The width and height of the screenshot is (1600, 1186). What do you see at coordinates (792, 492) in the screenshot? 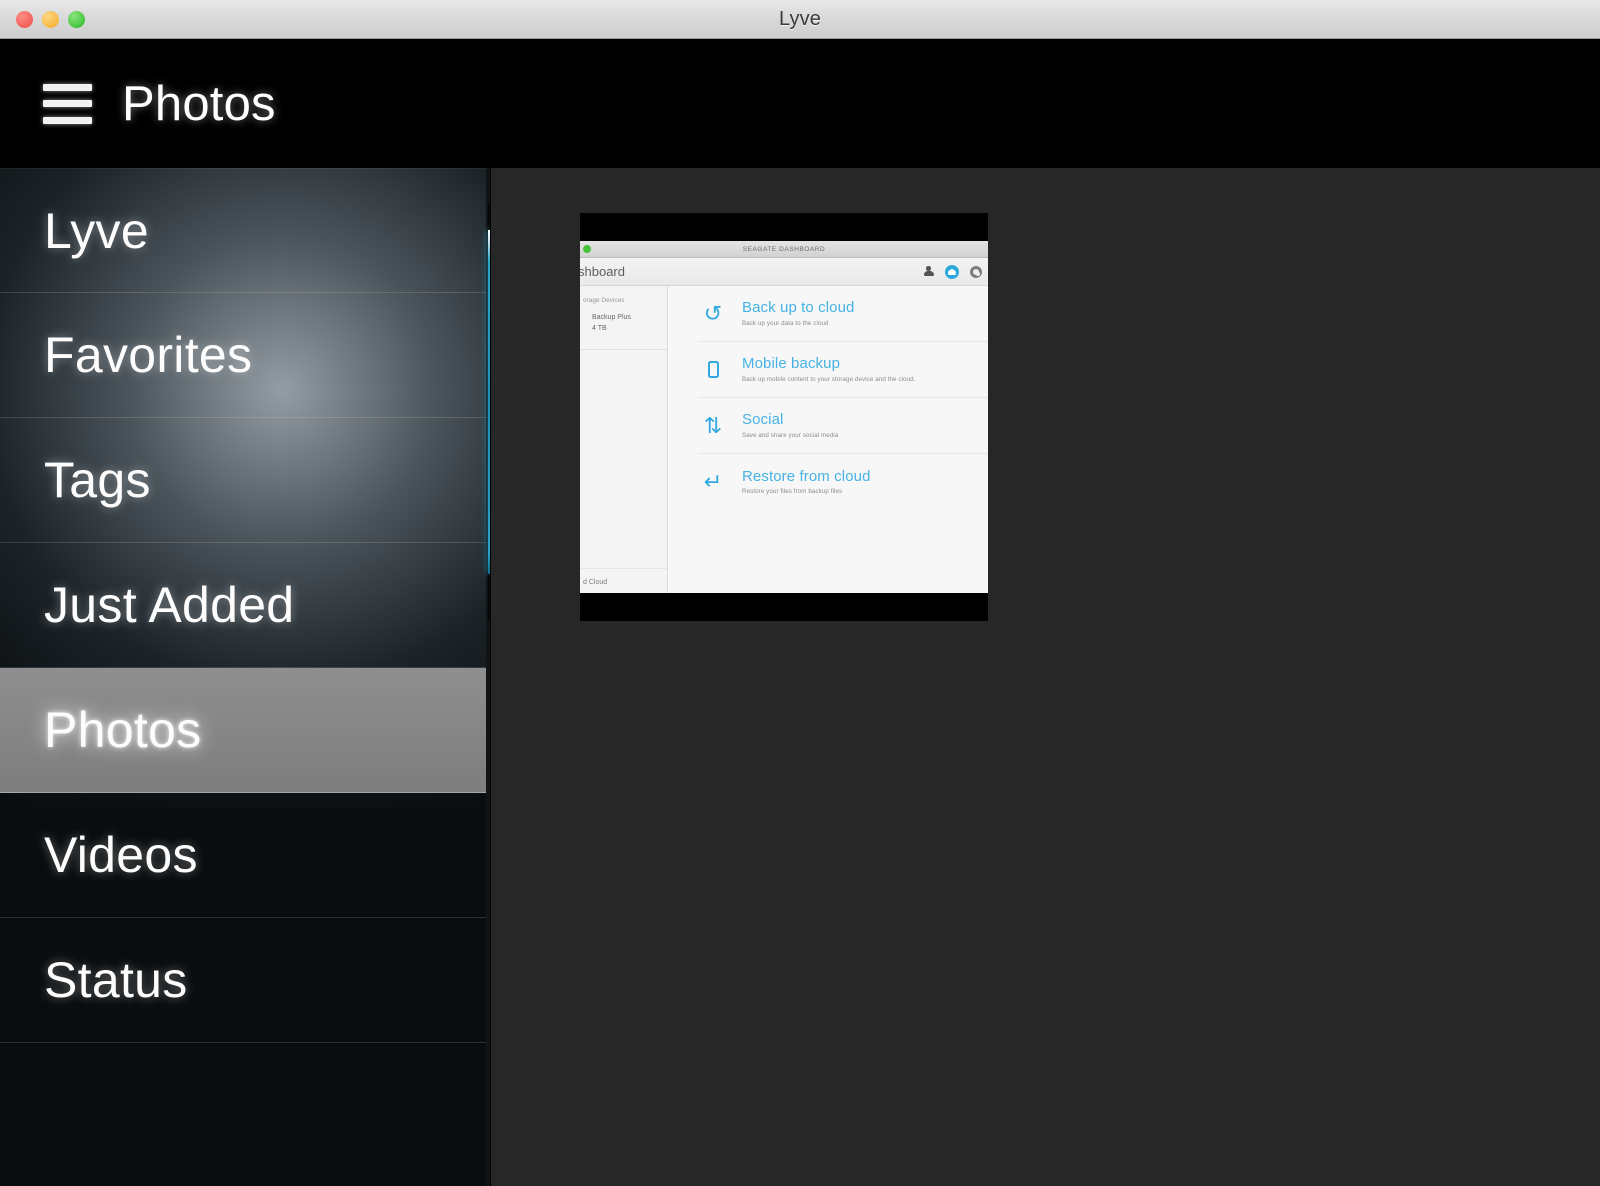
I see `action-subtitle: Restore your files from backup files` at bounding box center [792, 492].